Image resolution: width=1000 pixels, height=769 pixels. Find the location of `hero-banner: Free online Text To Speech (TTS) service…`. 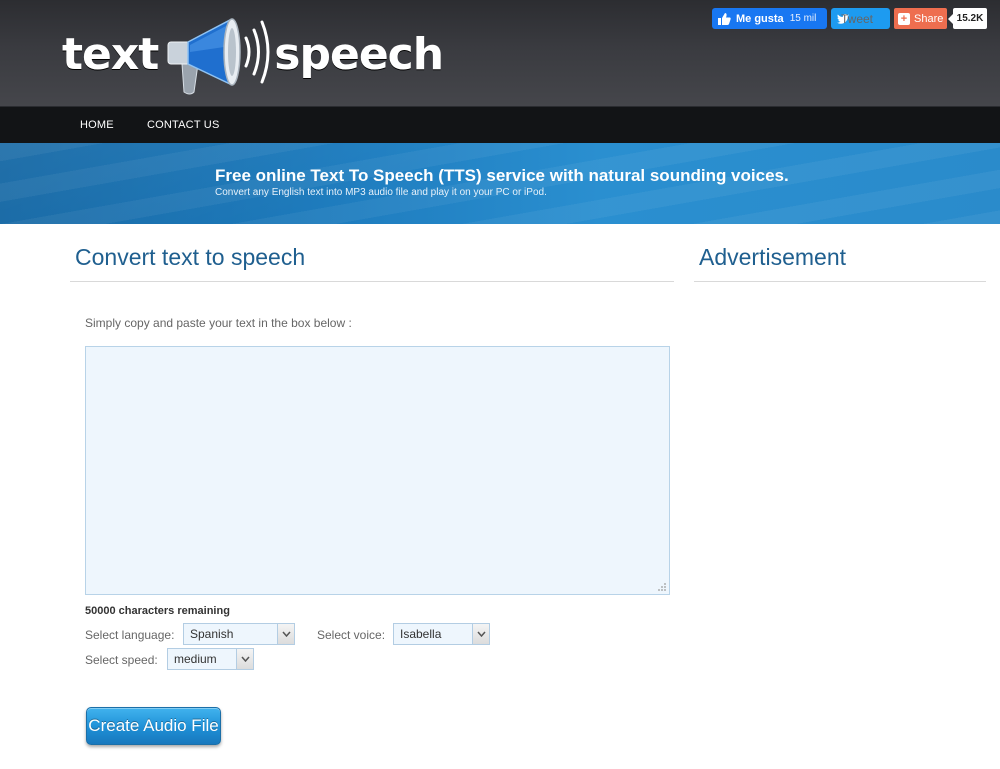

hero-banner: Free online Text To Speech (TTS) service… is located at coordinates (500, 183).